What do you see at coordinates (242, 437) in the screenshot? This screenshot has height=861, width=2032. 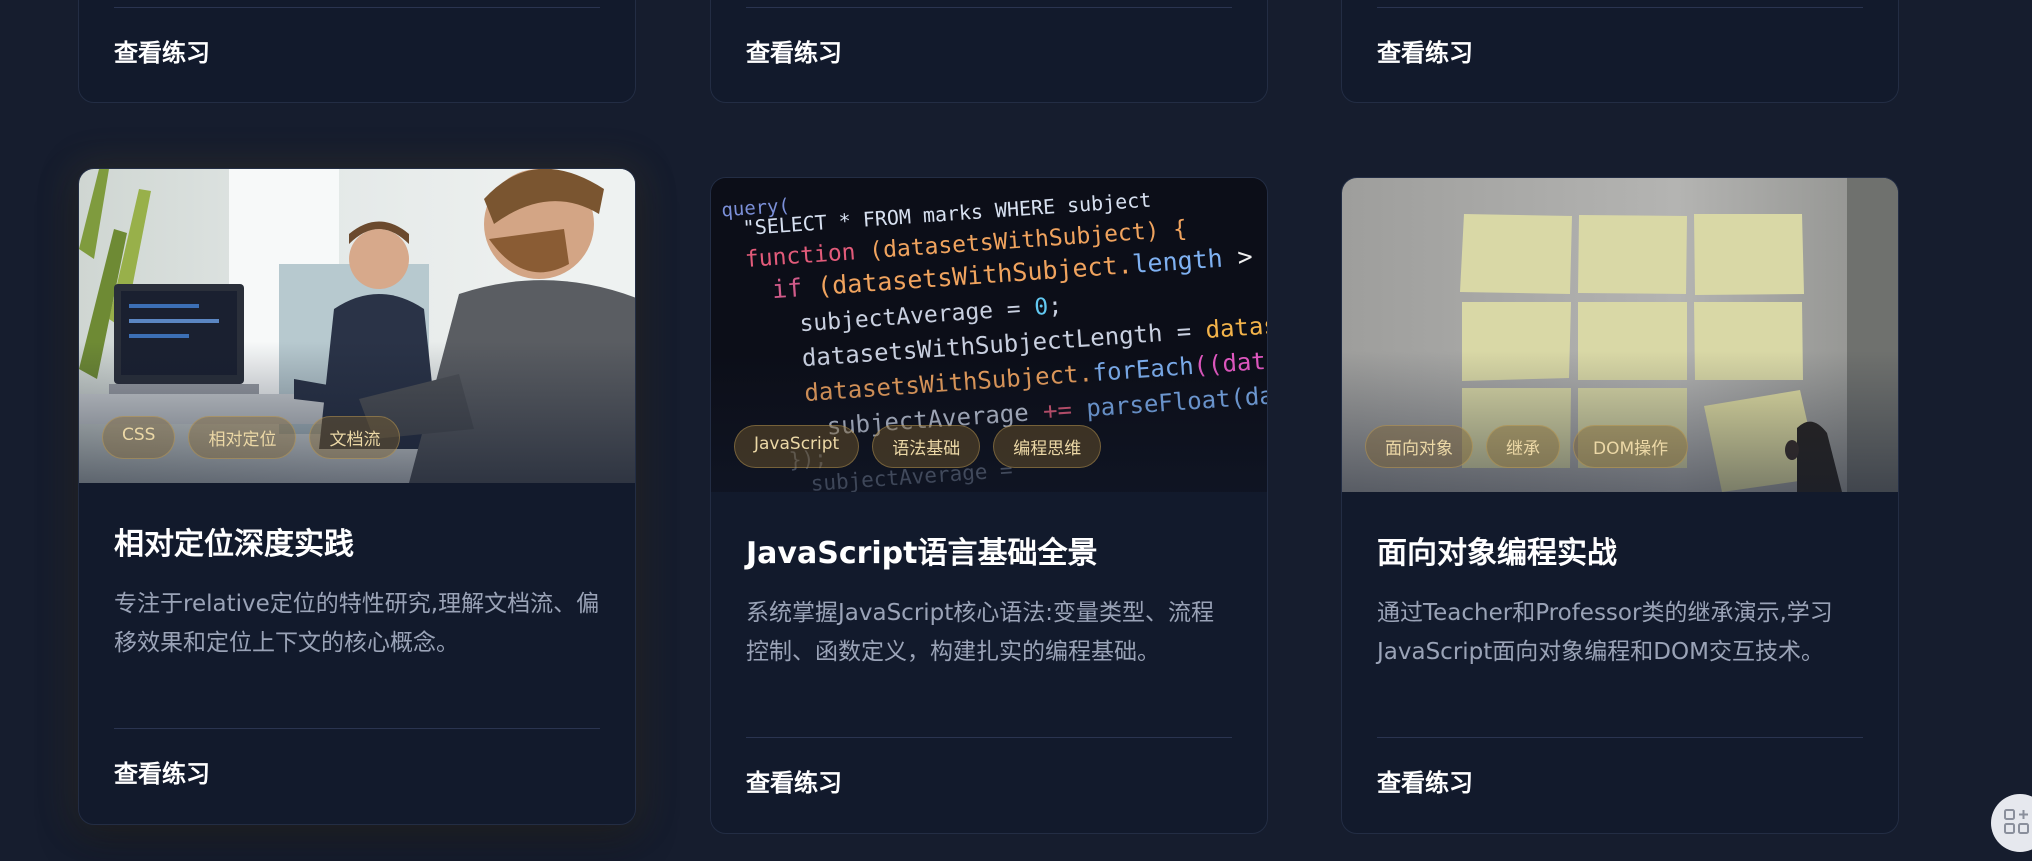 I see `tag-chip: 相对定位` at bounding box center [242, 437].